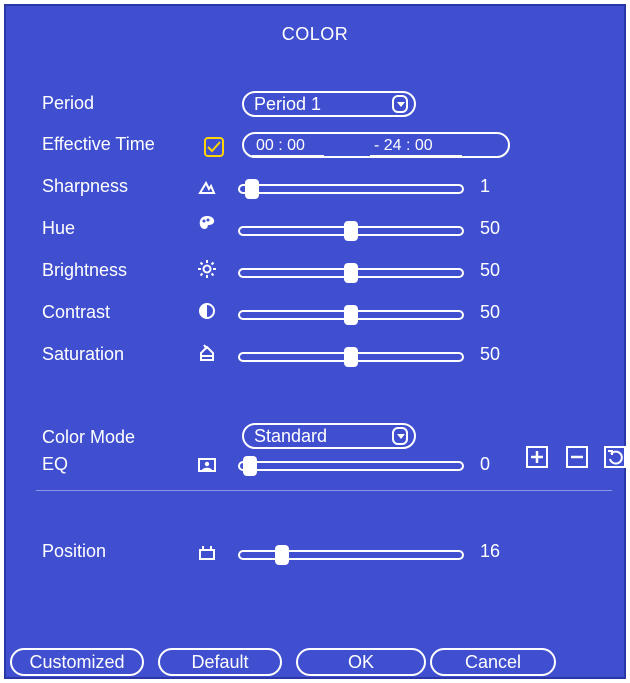 The width and height of the screenshot is (630, 683). Describe the element at coordinates (252, 189) in the screenshot. I see `sharpness-slider-thumb` at that location.